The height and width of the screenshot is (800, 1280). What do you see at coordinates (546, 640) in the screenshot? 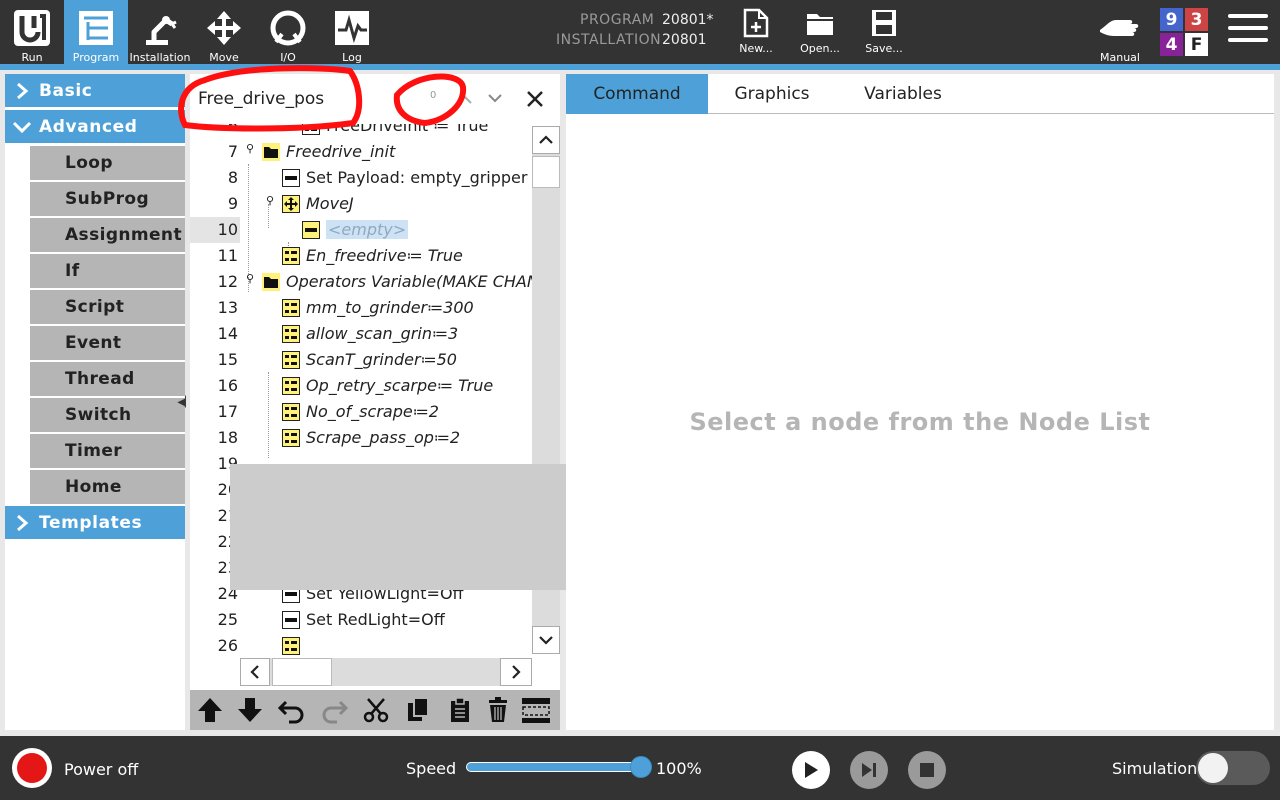
I see `scroll-down-button` at bounding box center [546, 640].